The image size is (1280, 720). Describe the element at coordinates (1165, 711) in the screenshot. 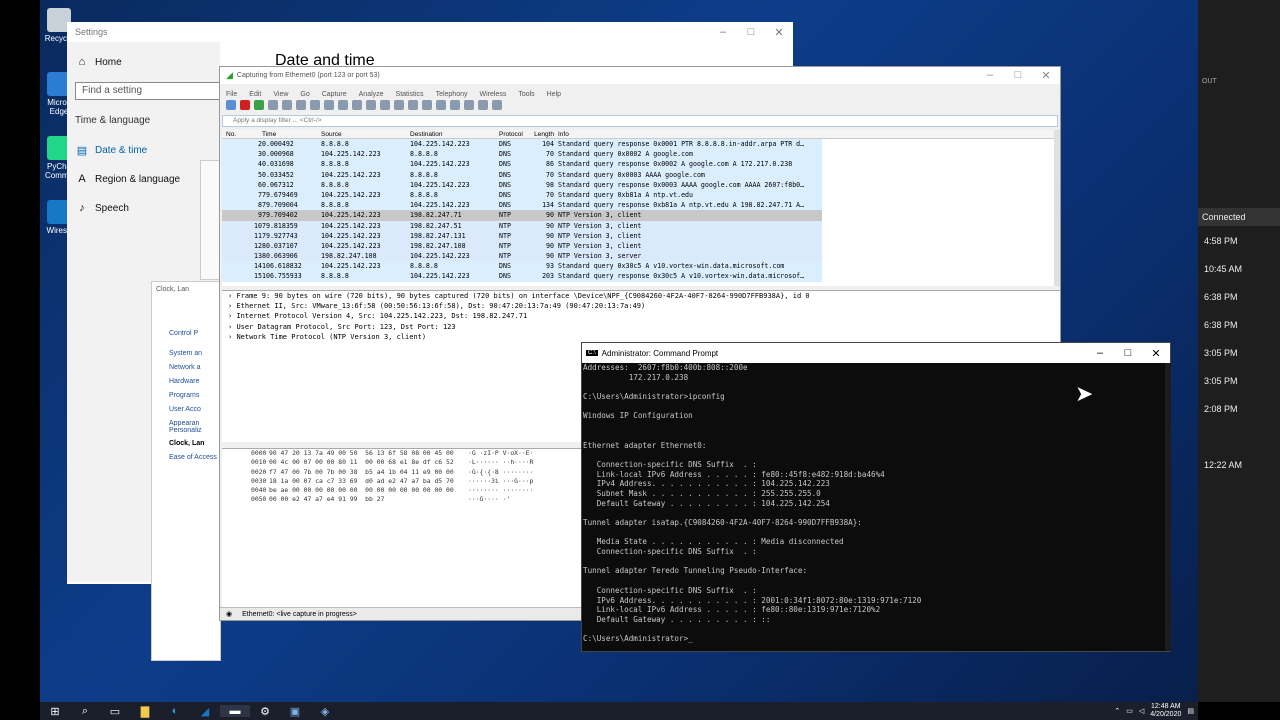

I see `clock: 12:48 AM 4/20/2020` at that location.